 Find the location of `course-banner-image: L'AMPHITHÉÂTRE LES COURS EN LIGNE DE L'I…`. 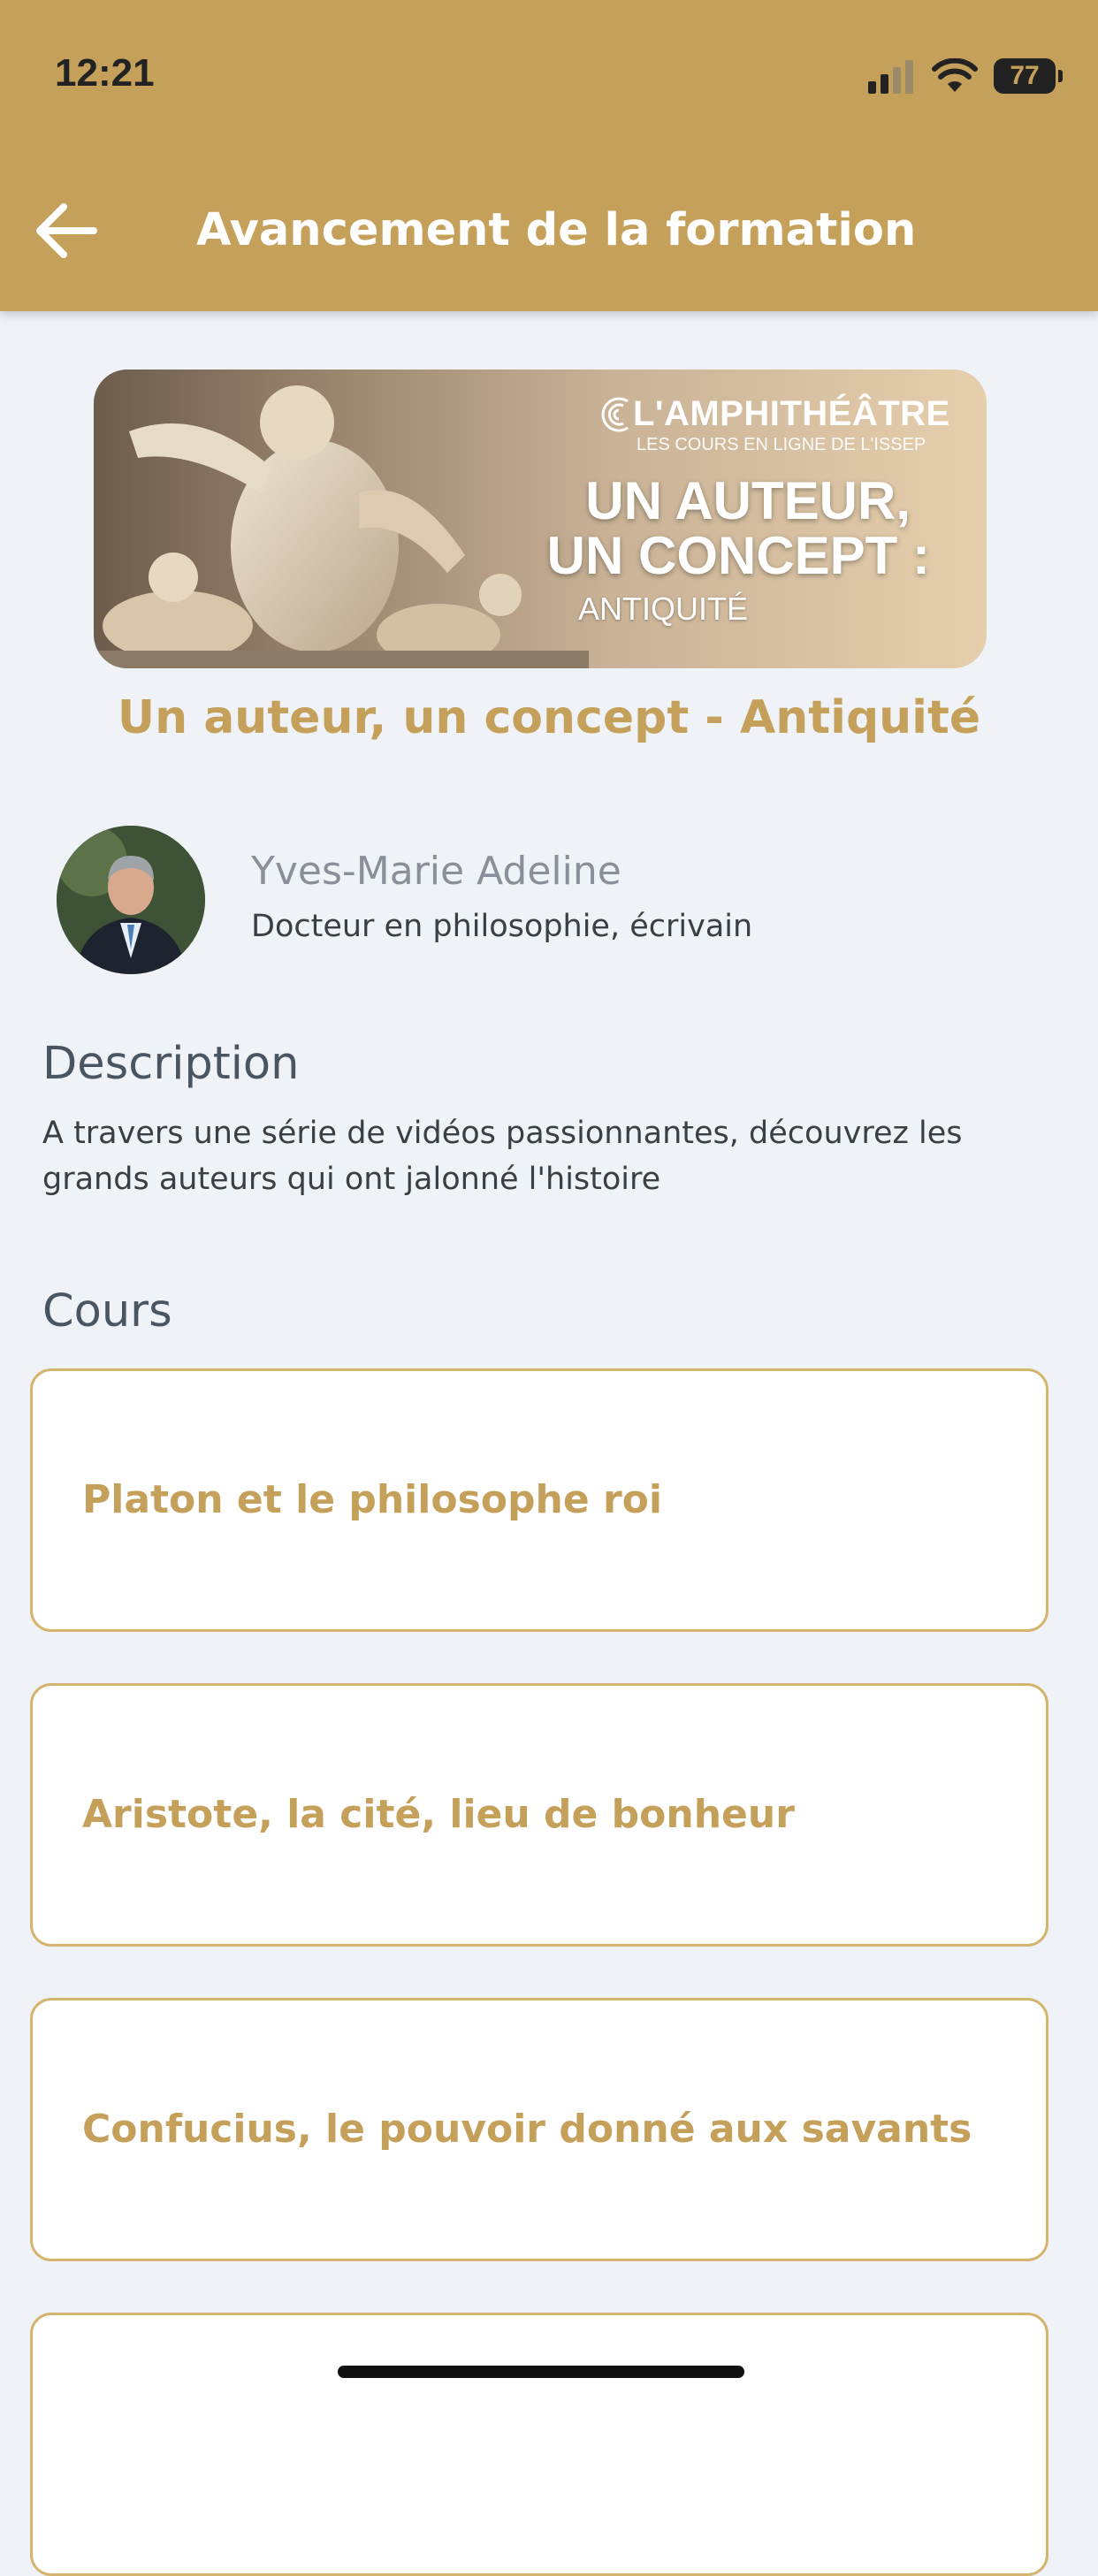

course-banner-image: L'AMPHITHÉÂTRE LES COURS EN LIGNE DE L'I… is located at coordinates (540, 519).